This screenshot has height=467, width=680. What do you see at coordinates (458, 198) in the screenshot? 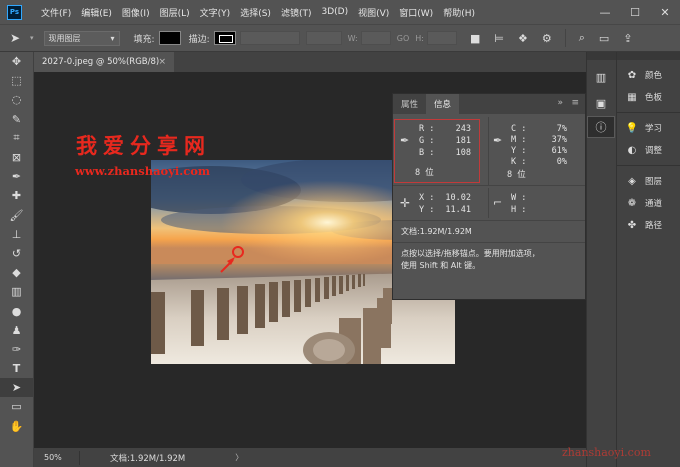
I see `x-value: 10.02` at bounding box center [458, 198].